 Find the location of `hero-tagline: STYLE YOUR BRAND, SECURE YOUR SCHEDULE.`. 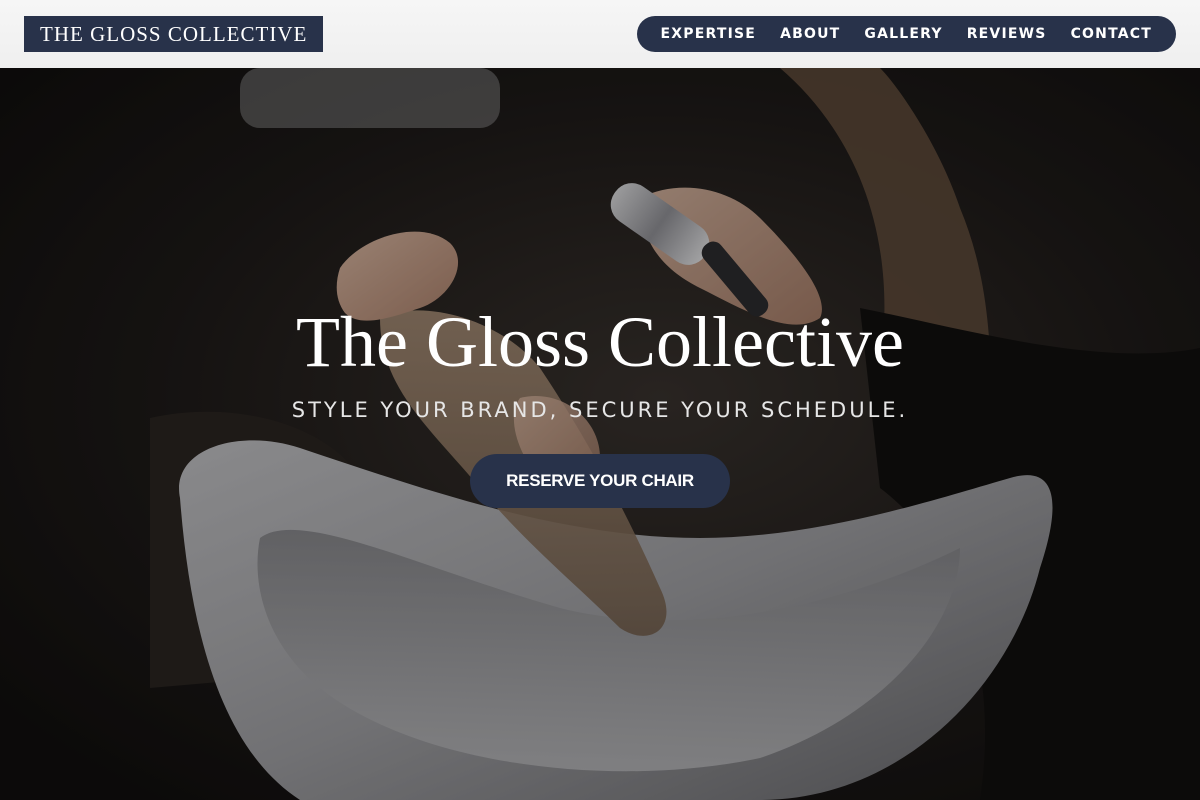

hero-tagline: STYLE YOUR BRAND, SECURE YOUR SCHEDULE. is located at coordinates (600, 410).